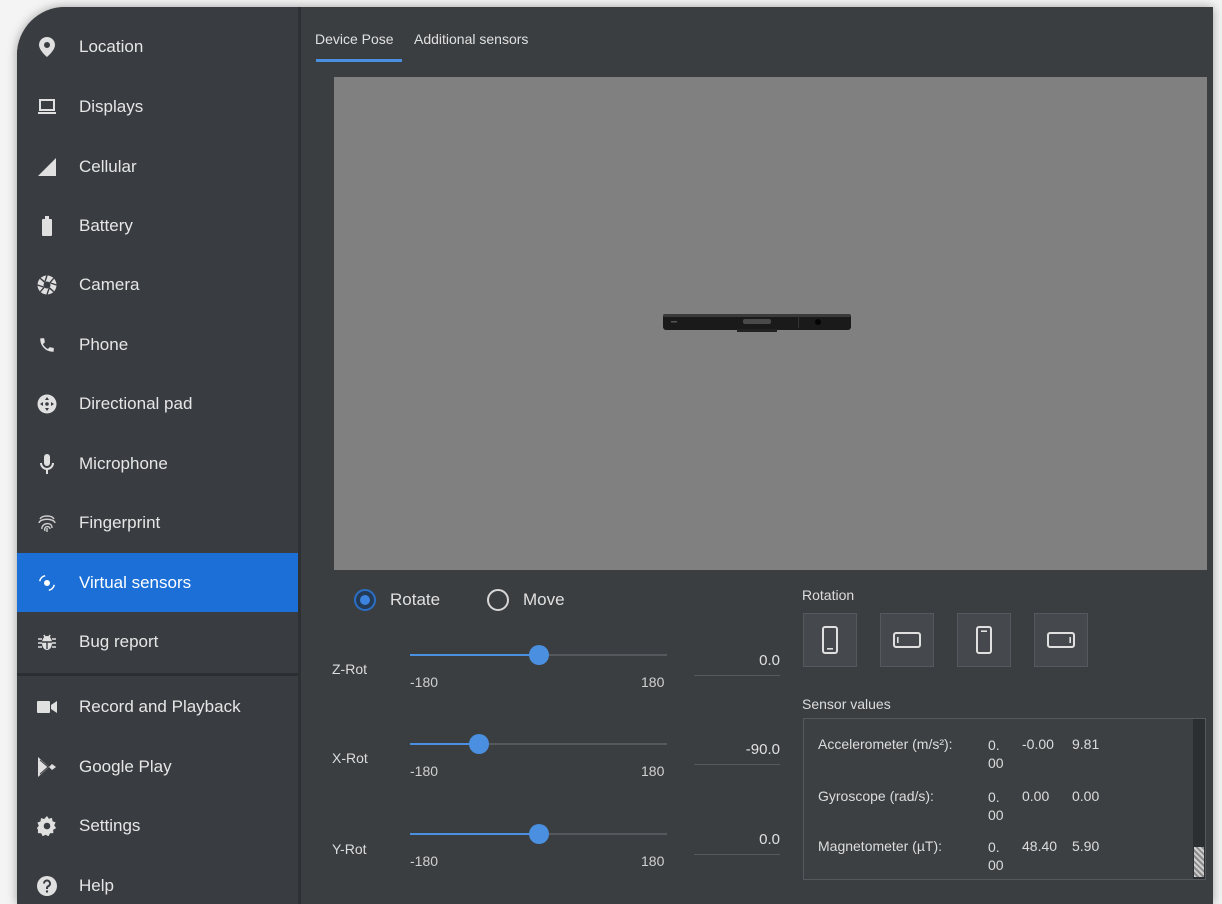 The width and height of the screenshot is (1222, 904). I want to click on rotate-portrait-button, so click(830, 640).